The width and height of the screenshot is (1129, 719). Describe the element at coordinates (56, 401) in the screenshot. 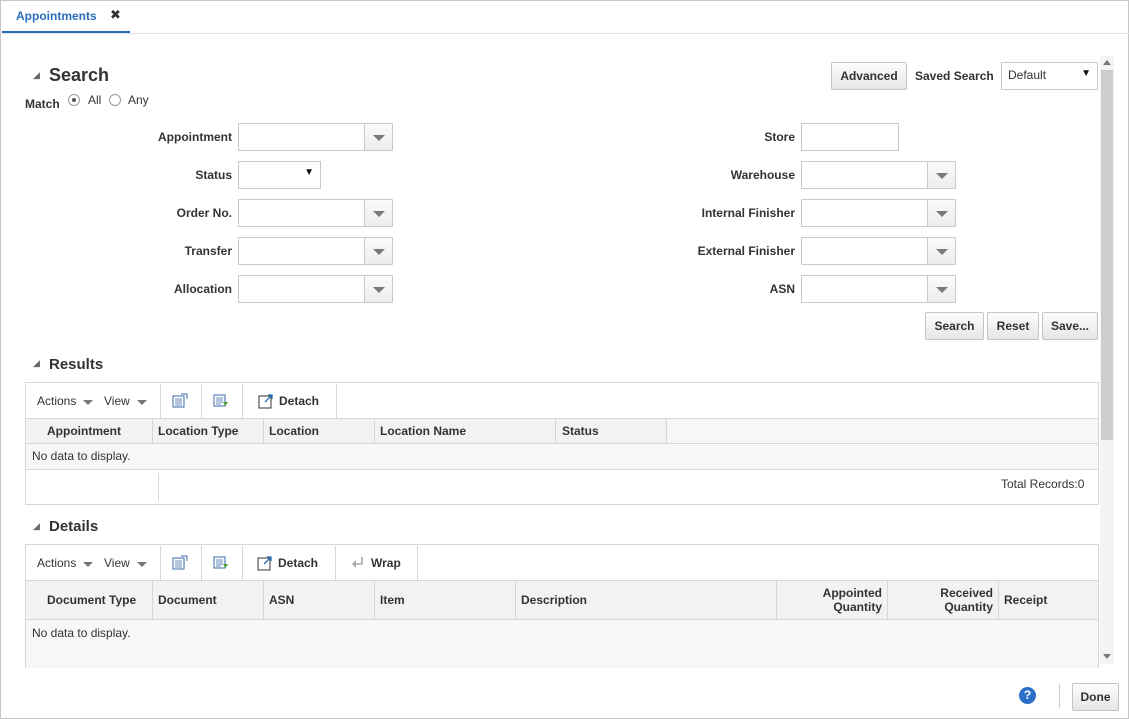

I see `results-actions-menu: Actions` at that location.